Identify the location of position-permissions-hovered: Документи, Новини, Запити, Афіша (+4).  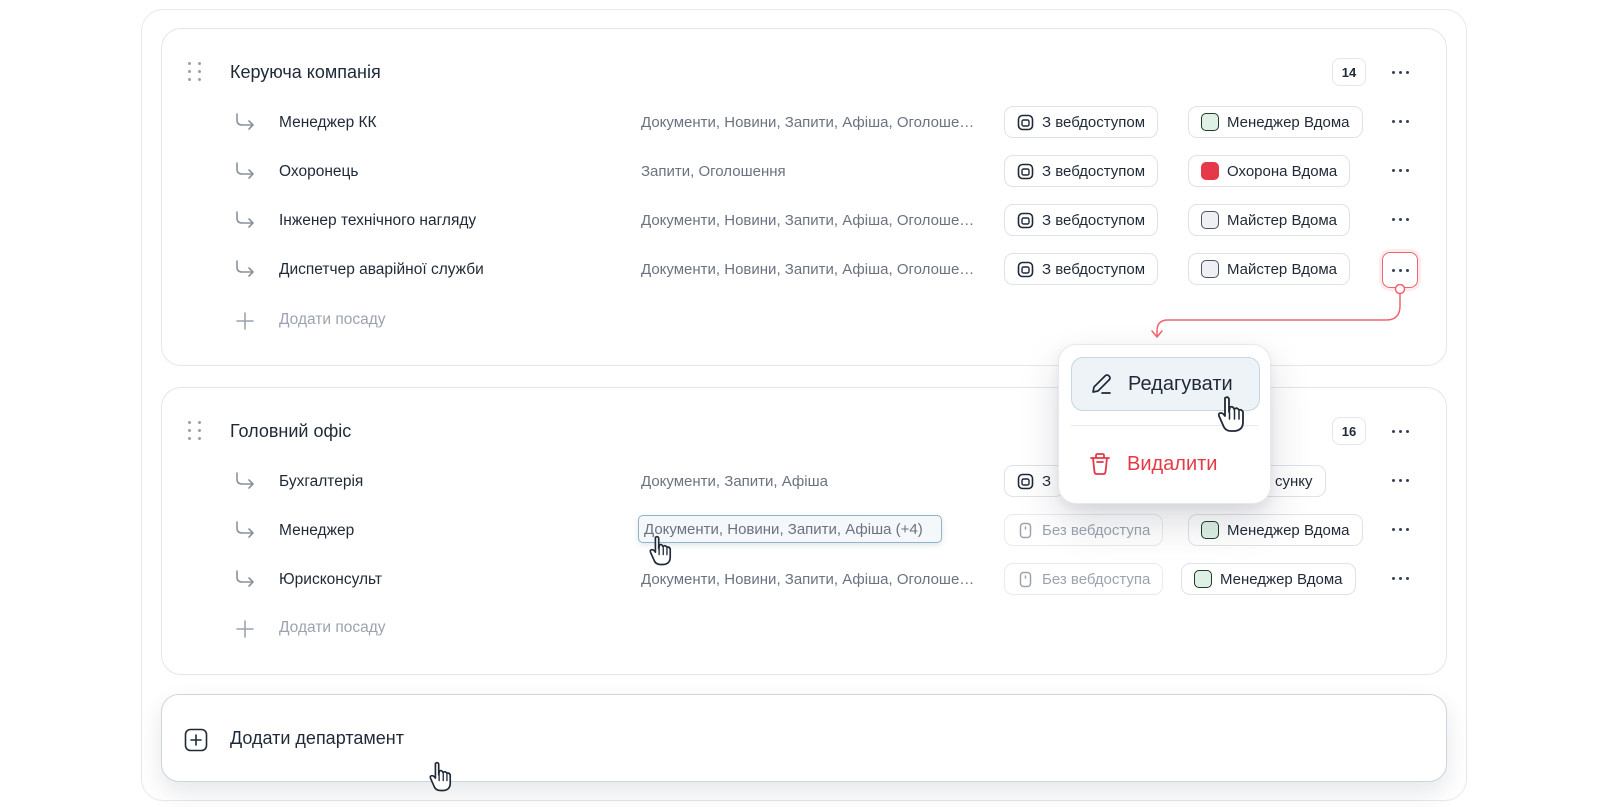
(790, 529).